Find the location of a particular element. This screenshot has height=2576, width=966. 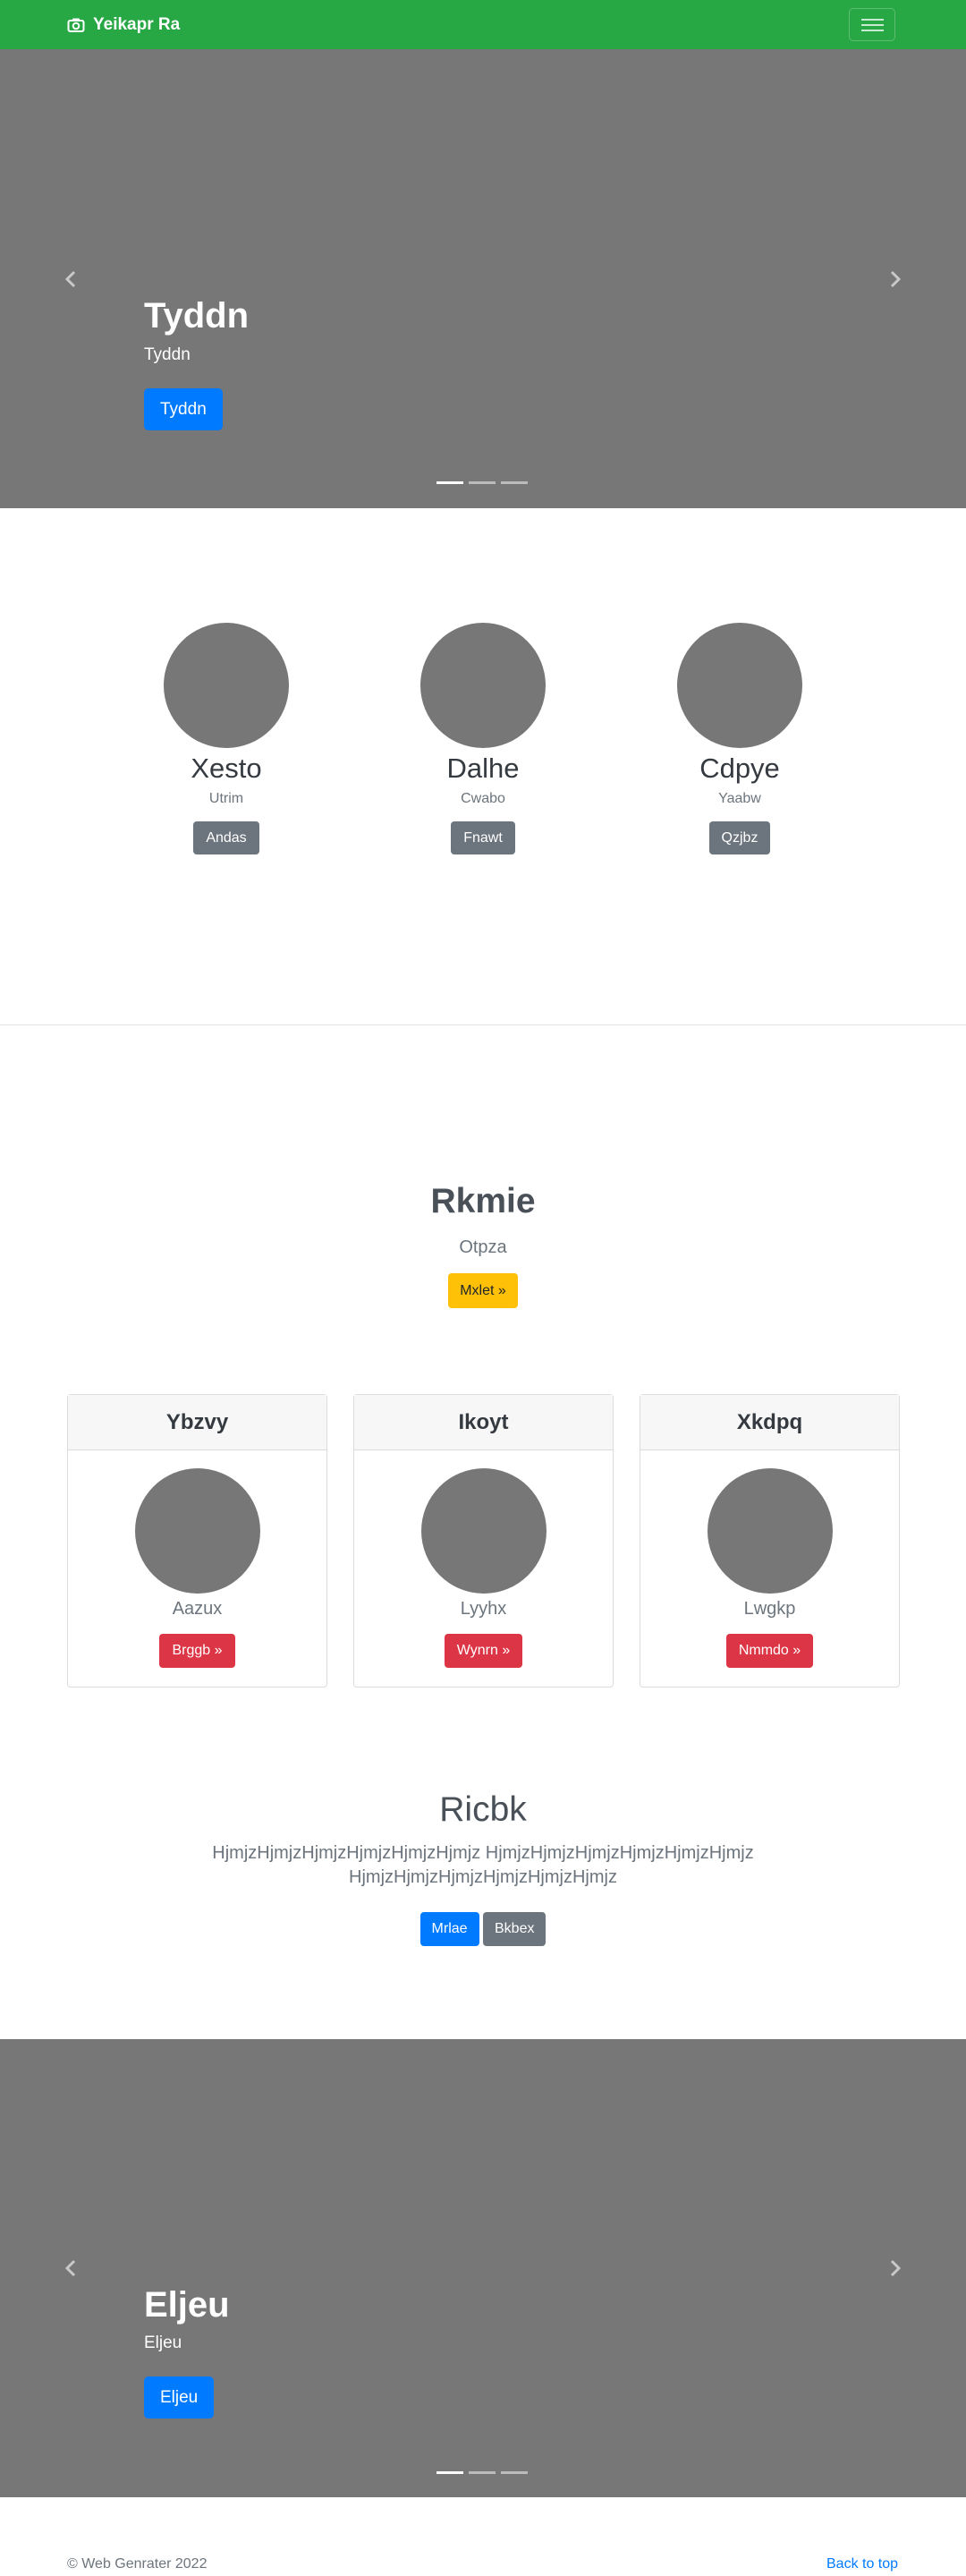

team-member-name: Dalhe is located at coordinates (483, 768).